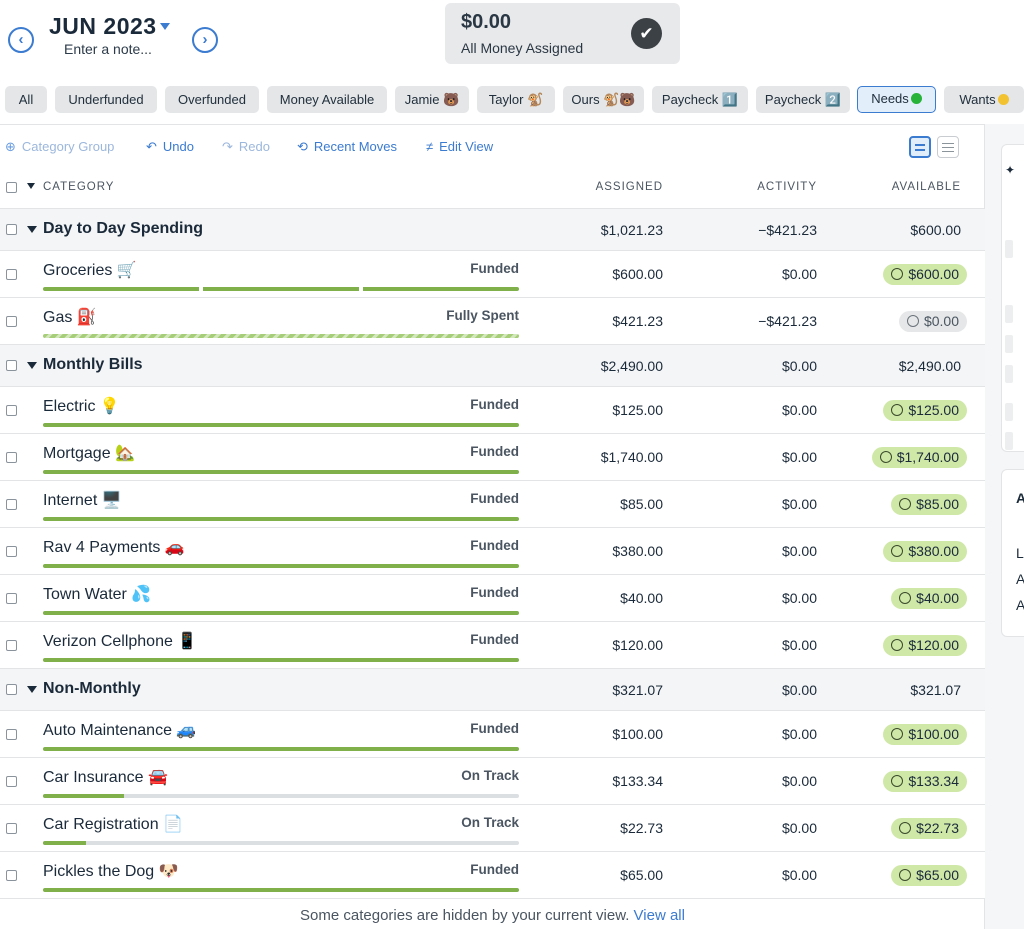 This screenshot has height=929, width=1024. I want to click on category-assigned-input: $380.00, so click(637, 551).